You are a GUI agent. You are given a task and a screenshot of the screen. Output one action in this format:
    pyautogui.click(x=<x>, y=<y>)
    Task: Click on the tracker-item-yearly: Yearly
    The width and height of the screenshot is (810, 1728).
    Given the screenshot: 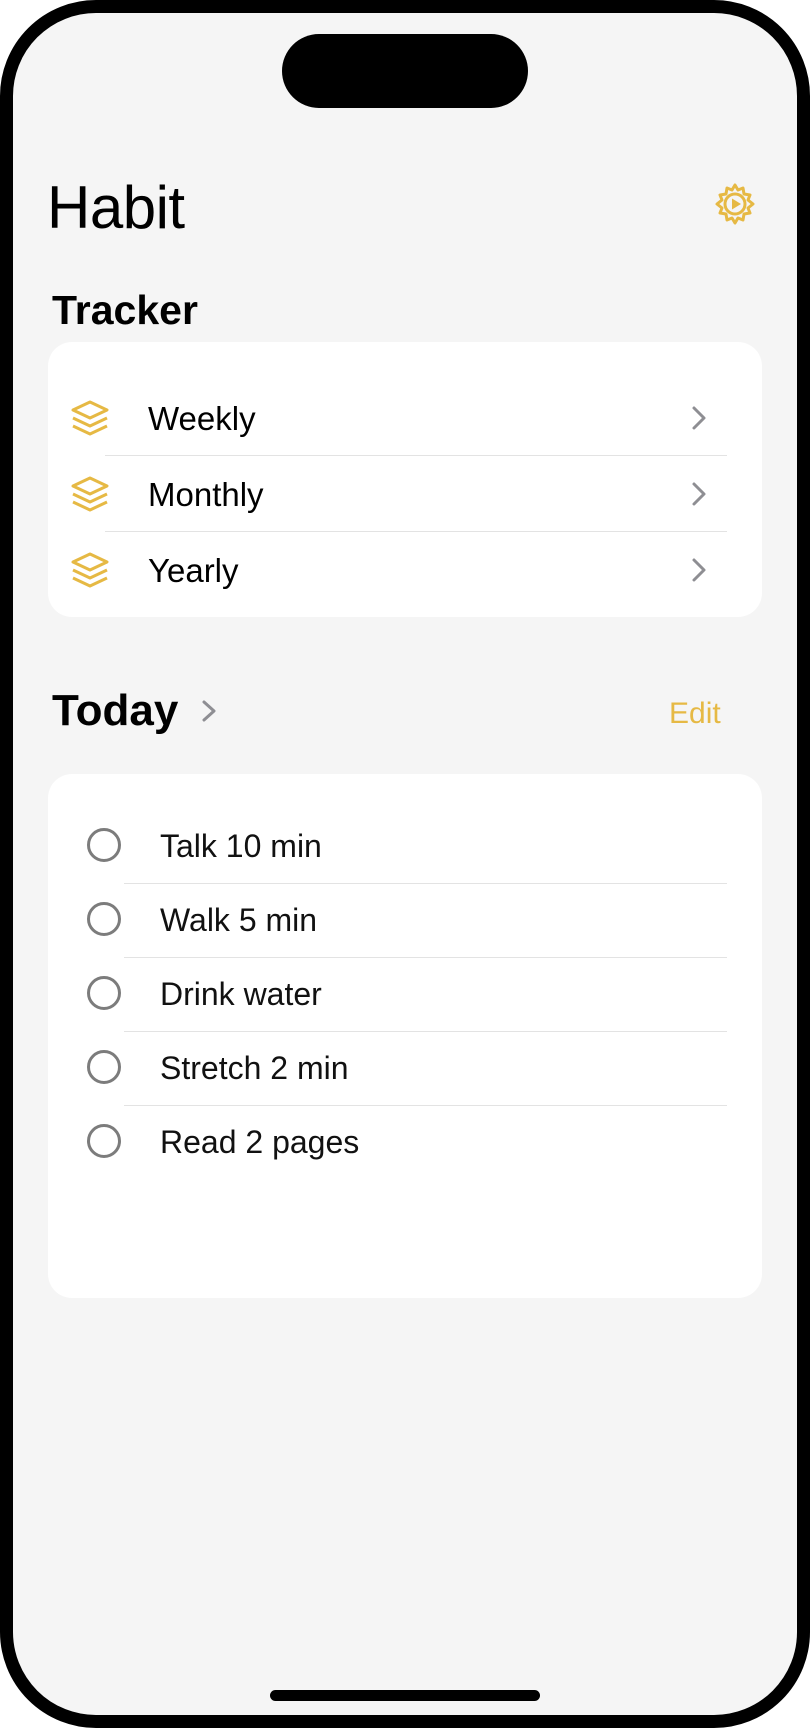 What is the action you would take?
    pyautogui.click(x=405, y=570)
    